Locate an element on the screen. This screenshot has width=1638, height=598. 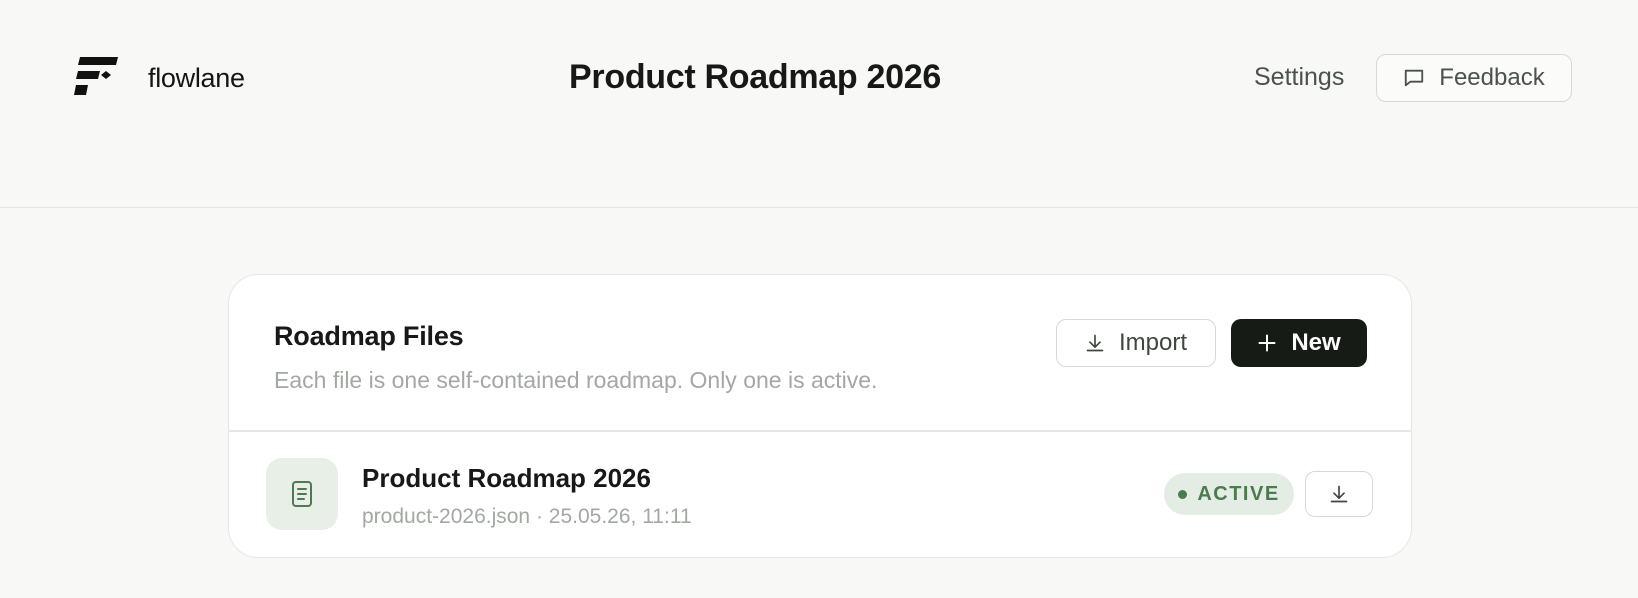
download-button is located at coordinates (1339, 494).